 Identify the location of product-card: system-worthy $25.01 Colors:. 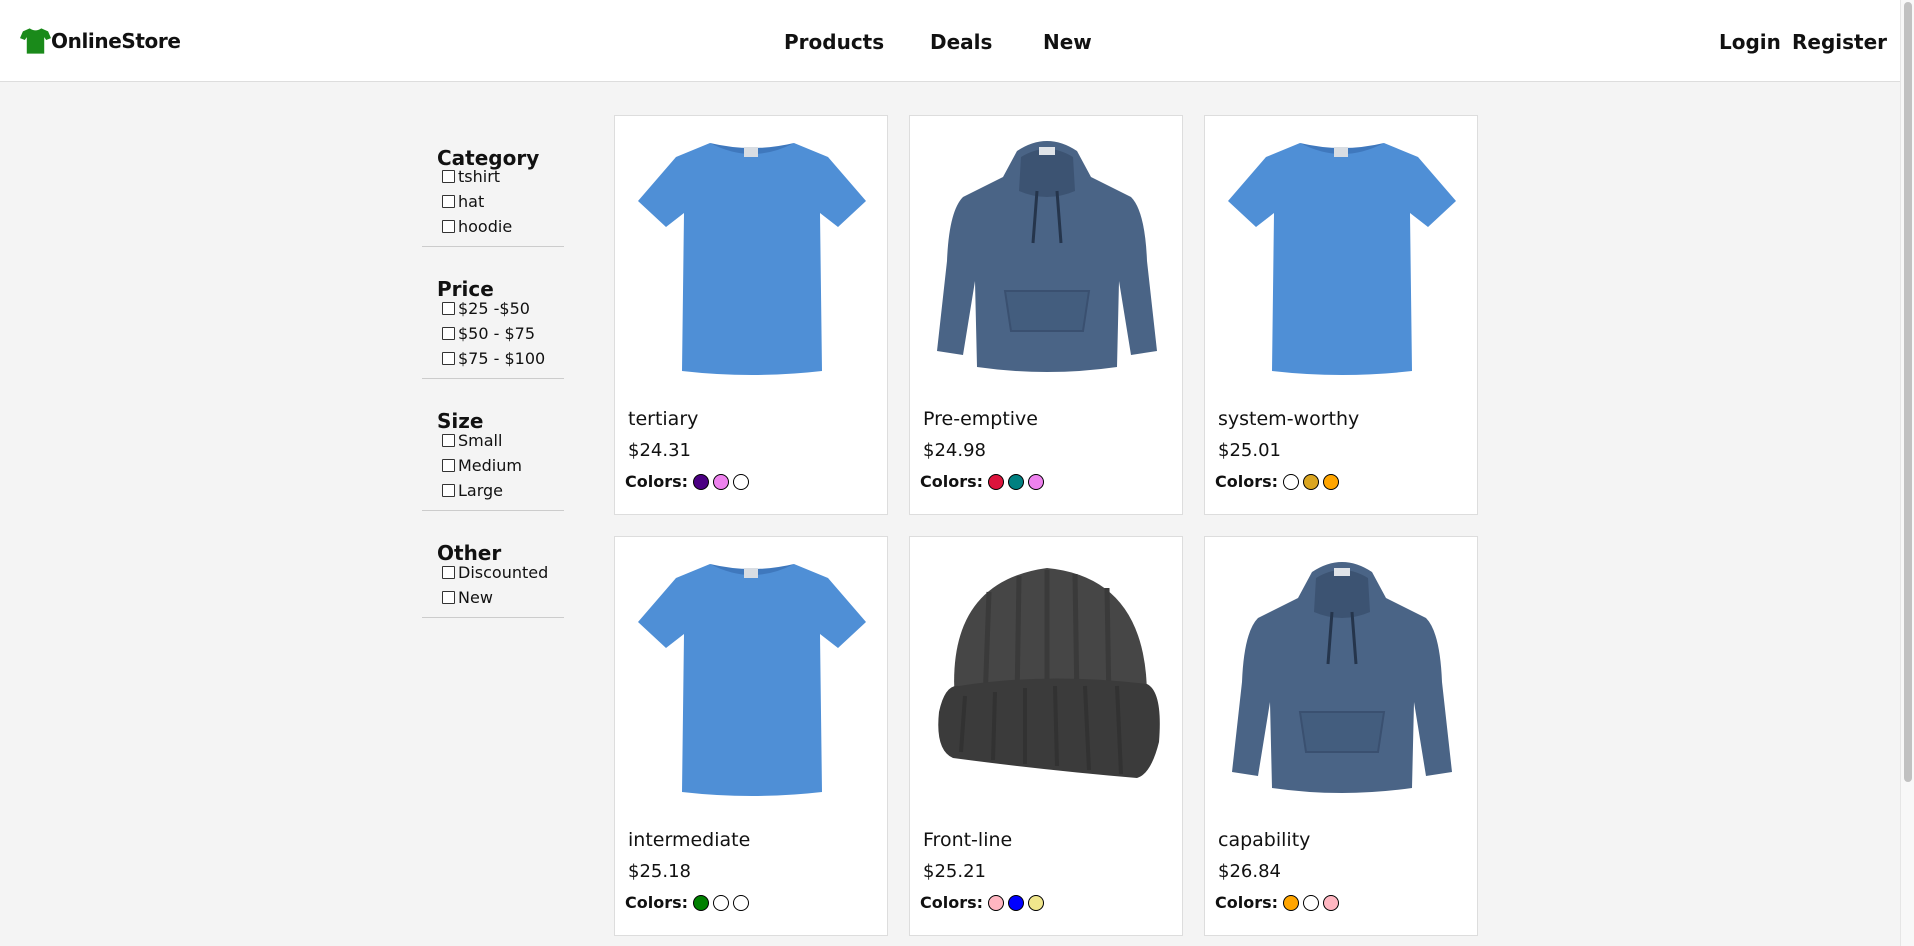
(1341, 315).